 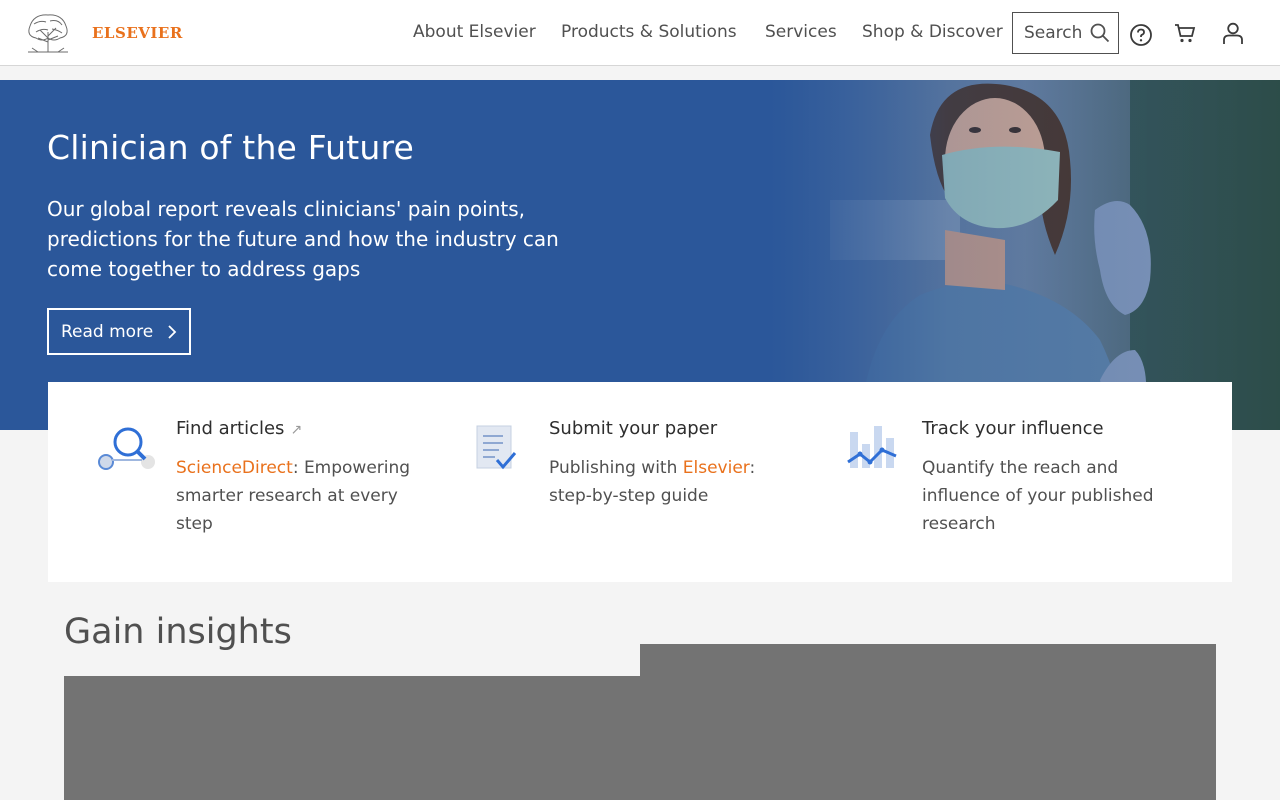 What do you see at coordinates (230, 428) in the screenshot?
I see `find-articles-title: Find articles` at bounding box center [230, 428].